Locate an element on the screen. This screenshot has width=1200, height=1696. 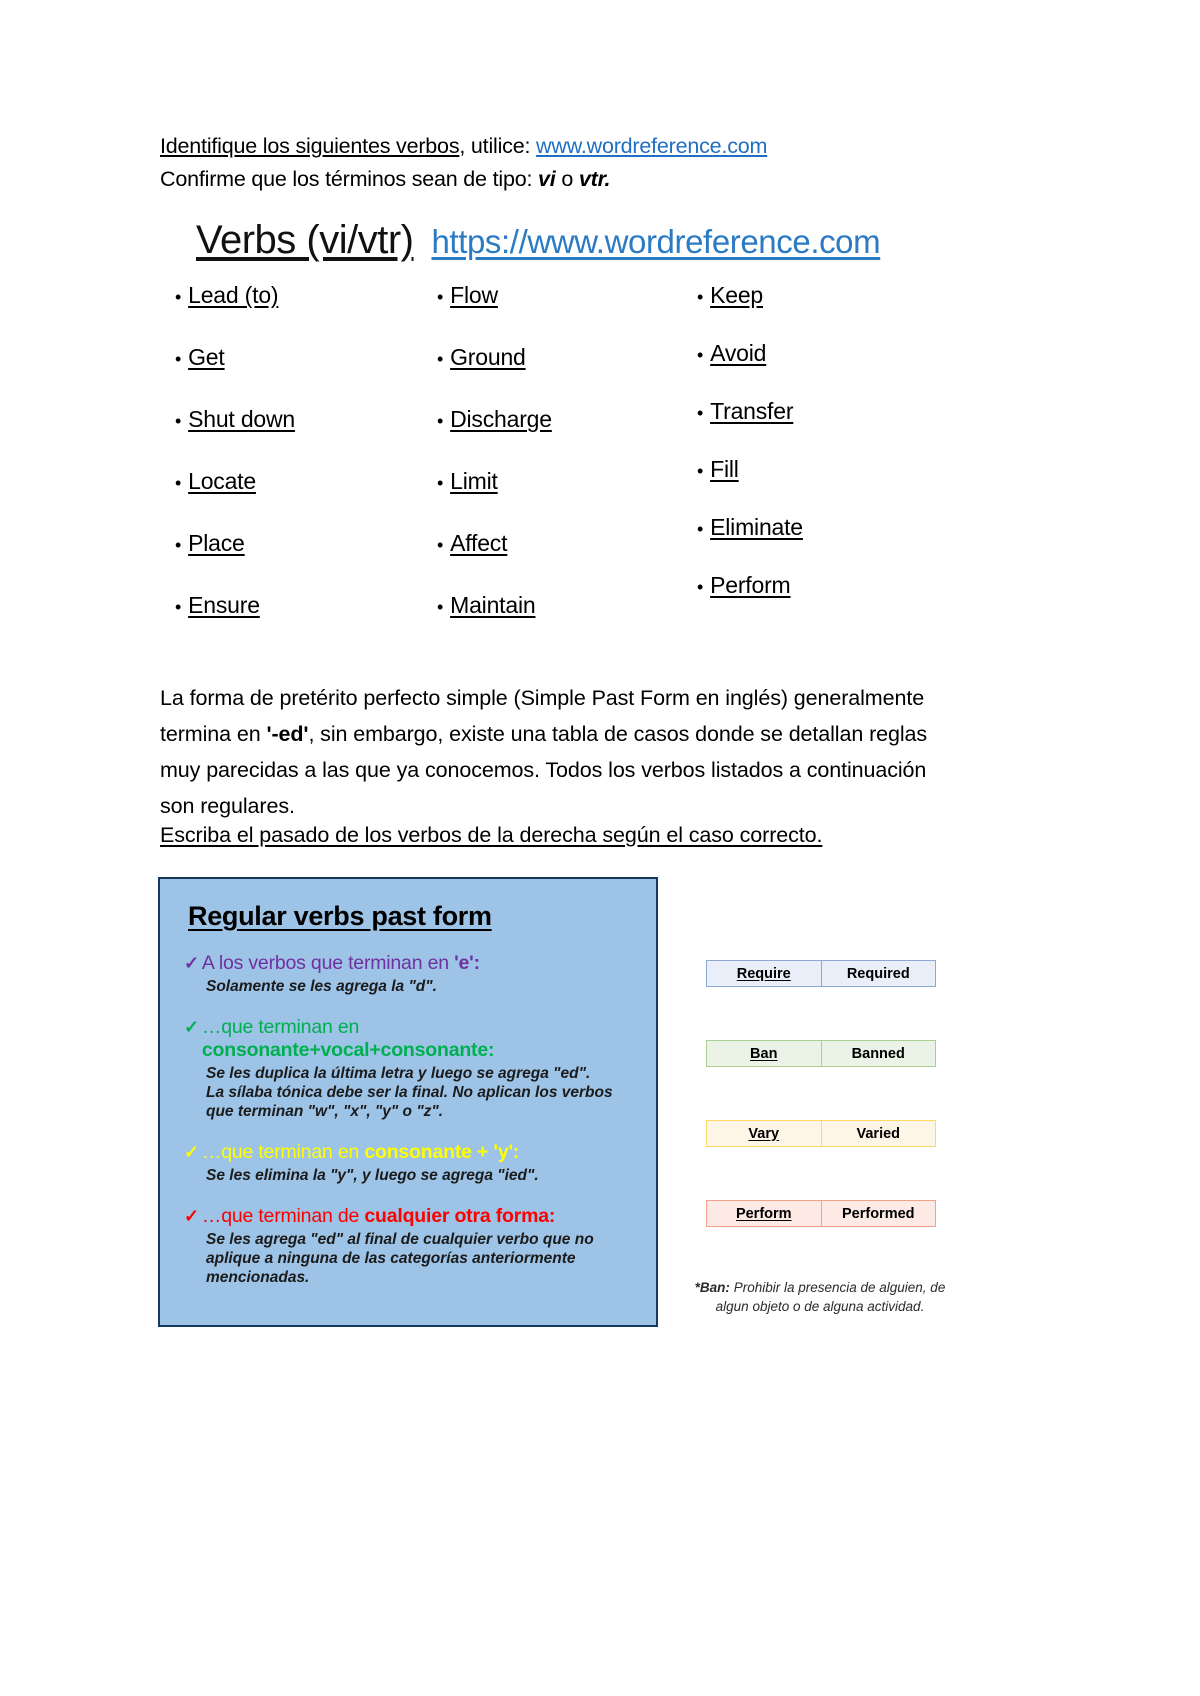
footnote-term: *Ban: is located at coordinates (712, 1287).